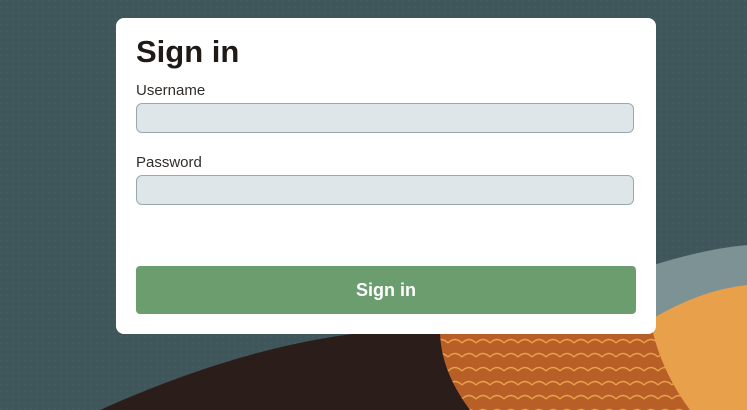  Describe the element at coordinates (385, 190) in the screenshot. I see `password-input` at that location.